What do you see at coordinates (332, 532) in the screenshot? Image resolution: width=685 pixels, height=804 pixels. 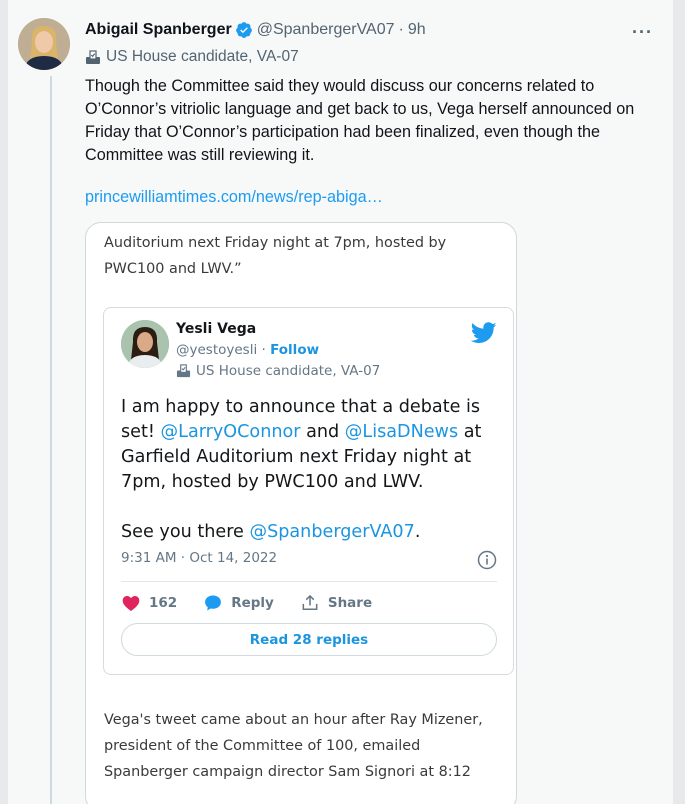 I see `mention-spanbergerva07: @SpanbergerVA07` at bounding box center [332, 532].